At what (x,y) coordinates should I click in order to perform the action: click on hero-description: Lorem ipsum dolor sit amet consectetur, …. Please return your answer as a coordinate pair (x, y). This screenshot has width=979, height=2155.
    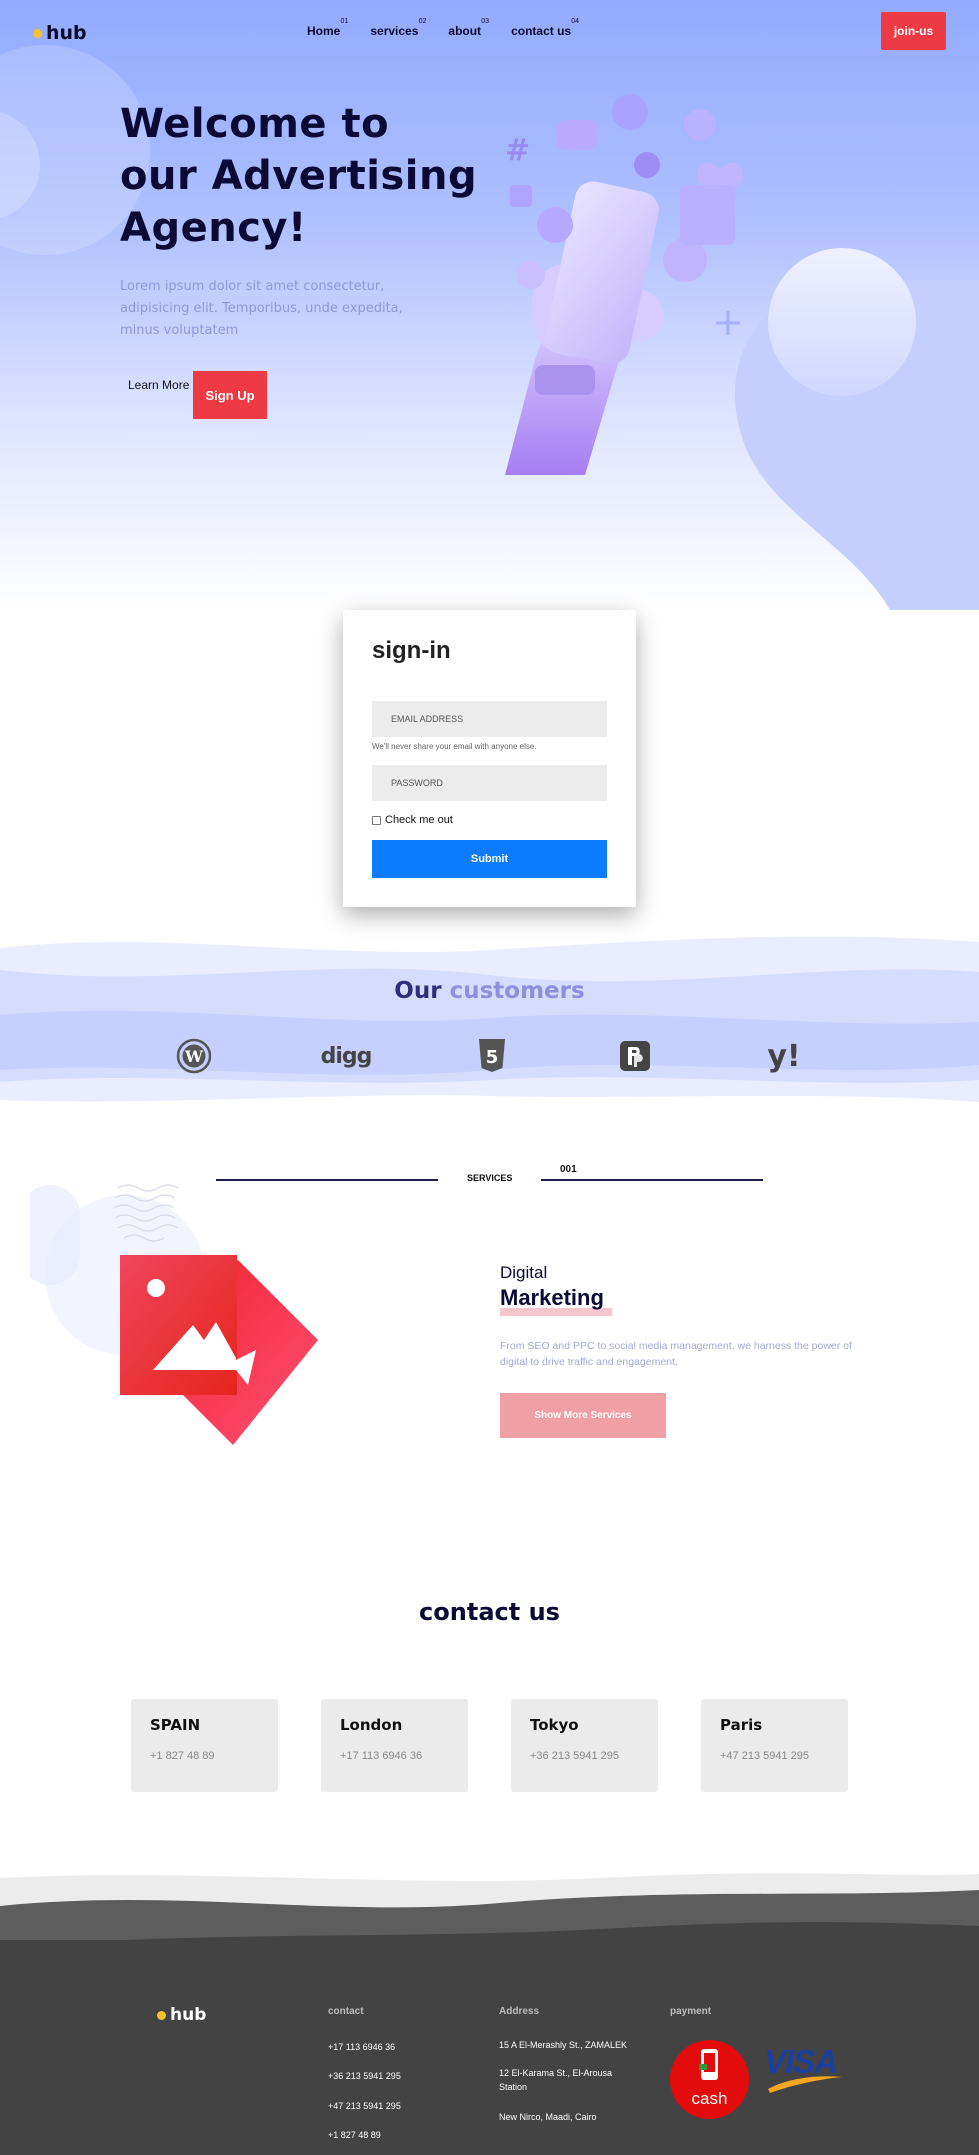
    Looking at the image, I should click on (261, 308).